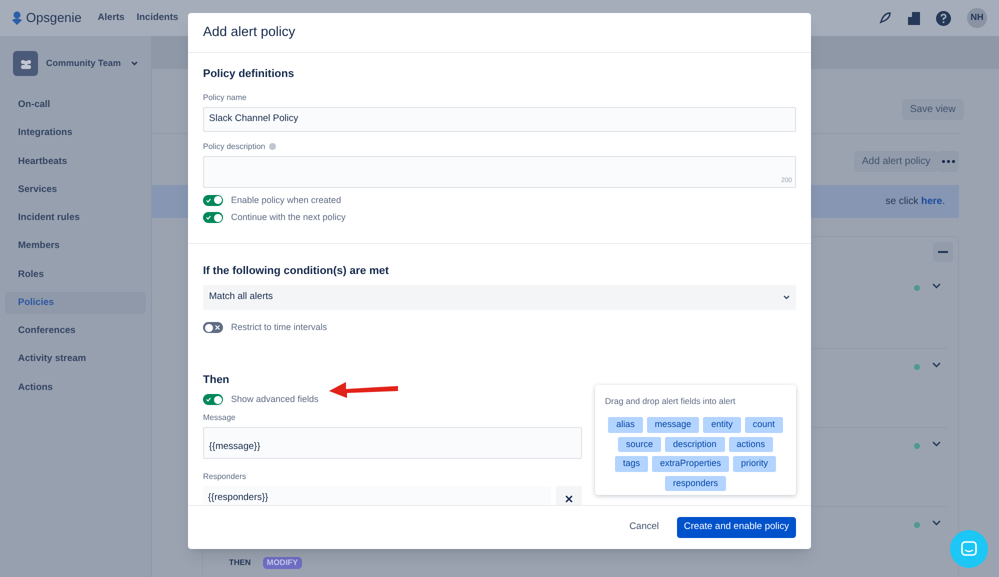 This screenshot has height=577, width=999. I want to click on field-chip: actions, so click(751, 444).